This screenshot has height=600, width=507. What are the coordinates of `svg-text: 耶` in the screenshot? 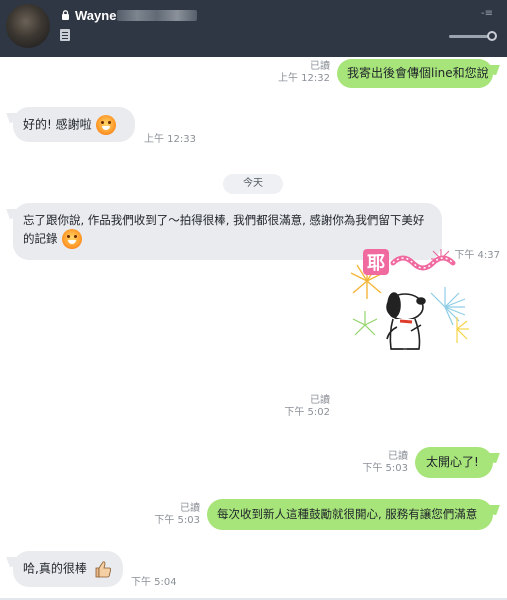 It's located at (376, 263).